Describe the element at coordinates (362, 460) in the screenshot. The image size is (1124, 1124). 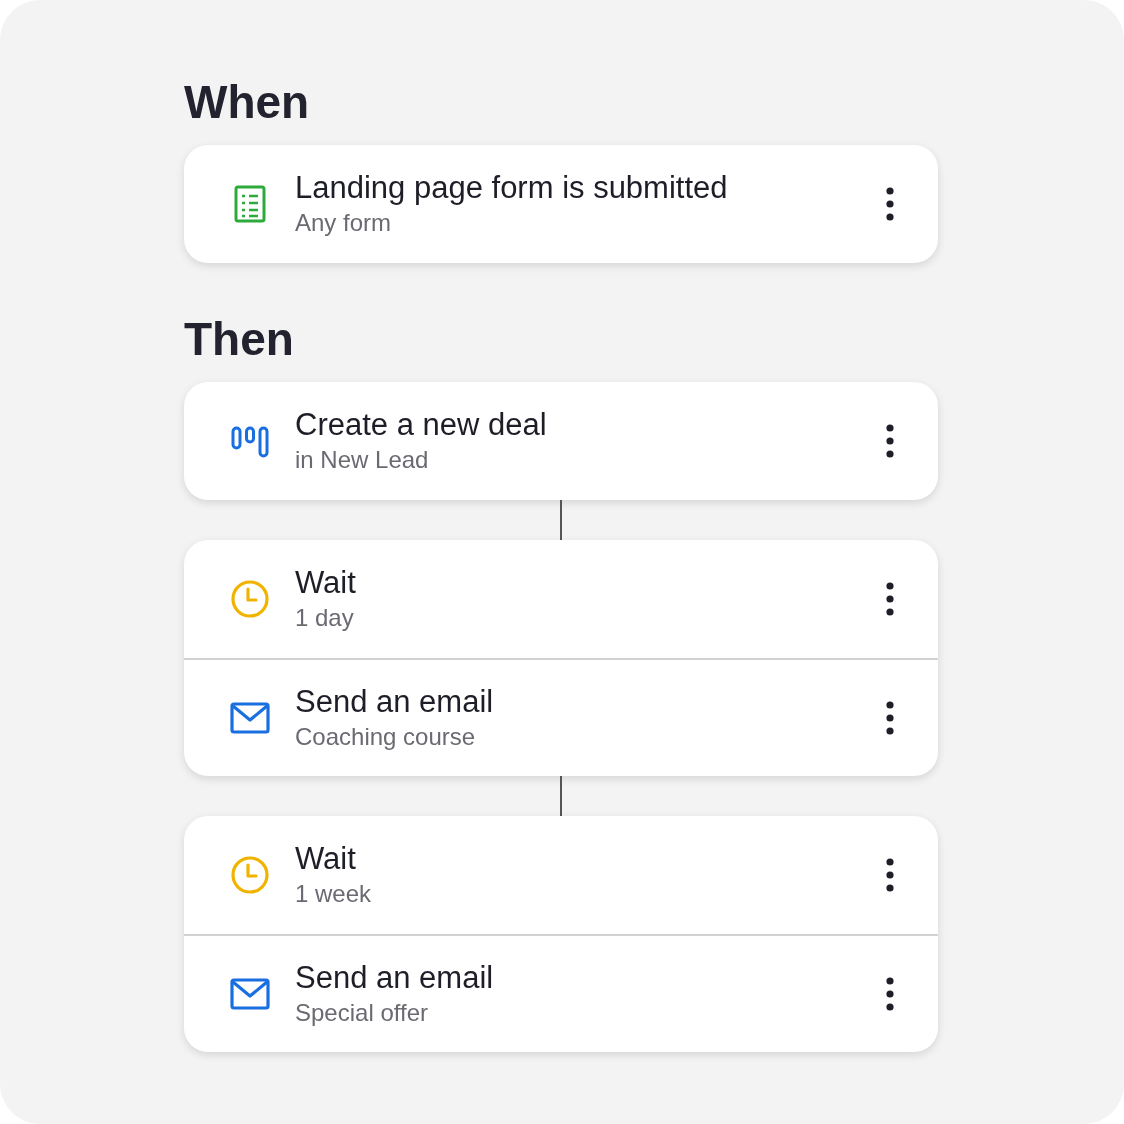
I see `step-subtitle: in New Lead` at that location.